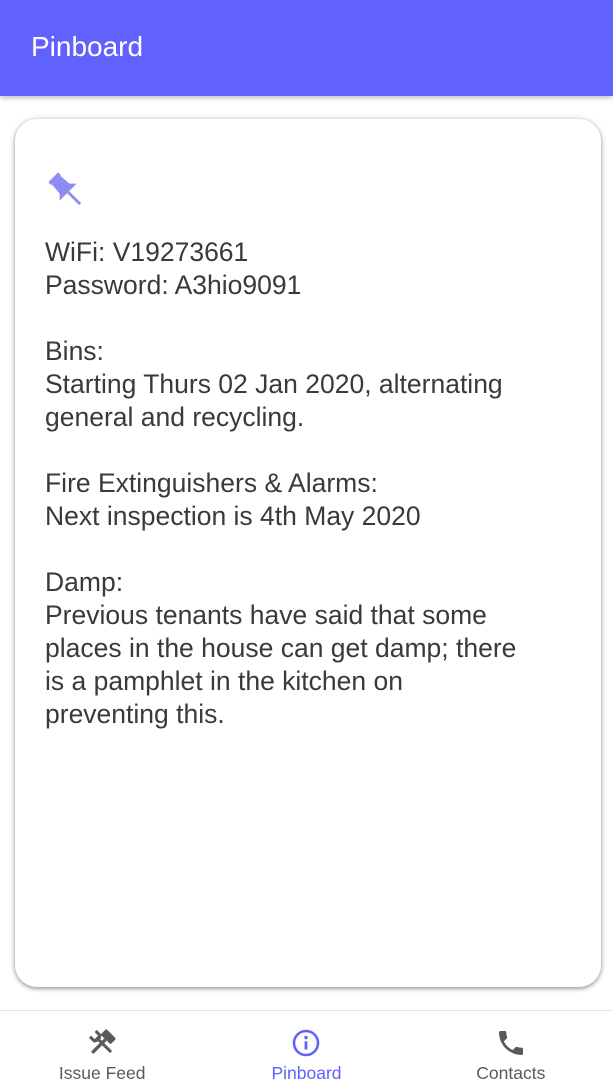 The height and width of the screenshot is (1092, 613). Describe the element at coordinates (173, 285) in the screenshot. I see `note-line: Password: A3hio9091` at that location.